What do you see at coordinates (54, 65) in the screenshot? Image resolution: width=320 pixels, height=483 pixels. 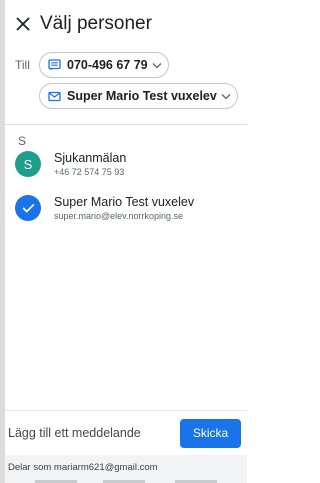 I see `message-icon` at bounding box center [54, 65].